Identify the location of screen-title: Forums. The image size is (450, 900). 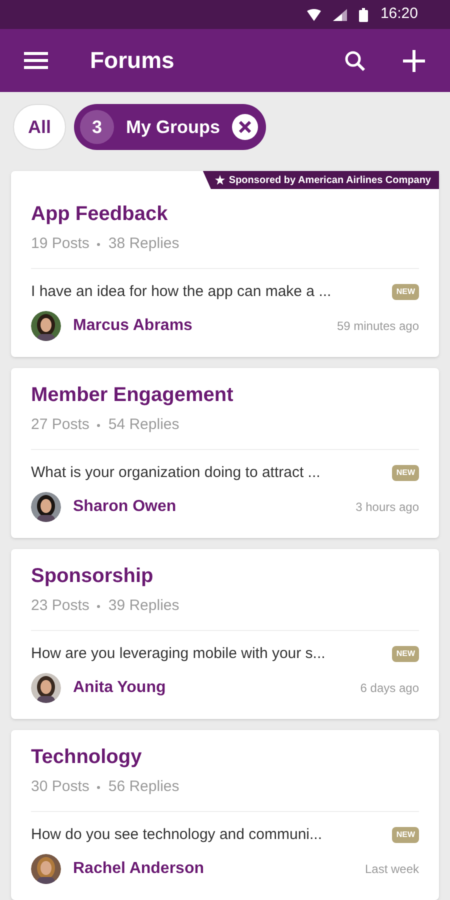
(133, 61).